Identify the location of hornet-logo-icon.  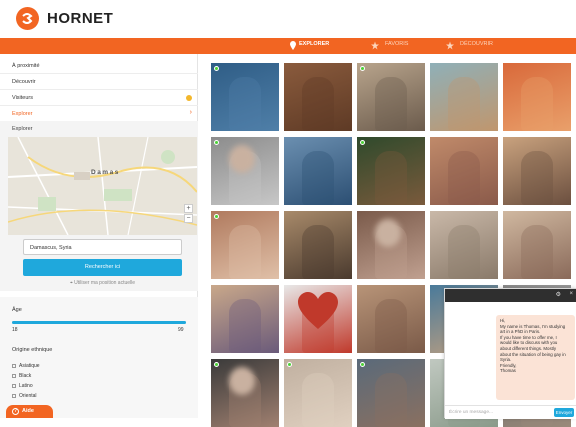
(27, 18).